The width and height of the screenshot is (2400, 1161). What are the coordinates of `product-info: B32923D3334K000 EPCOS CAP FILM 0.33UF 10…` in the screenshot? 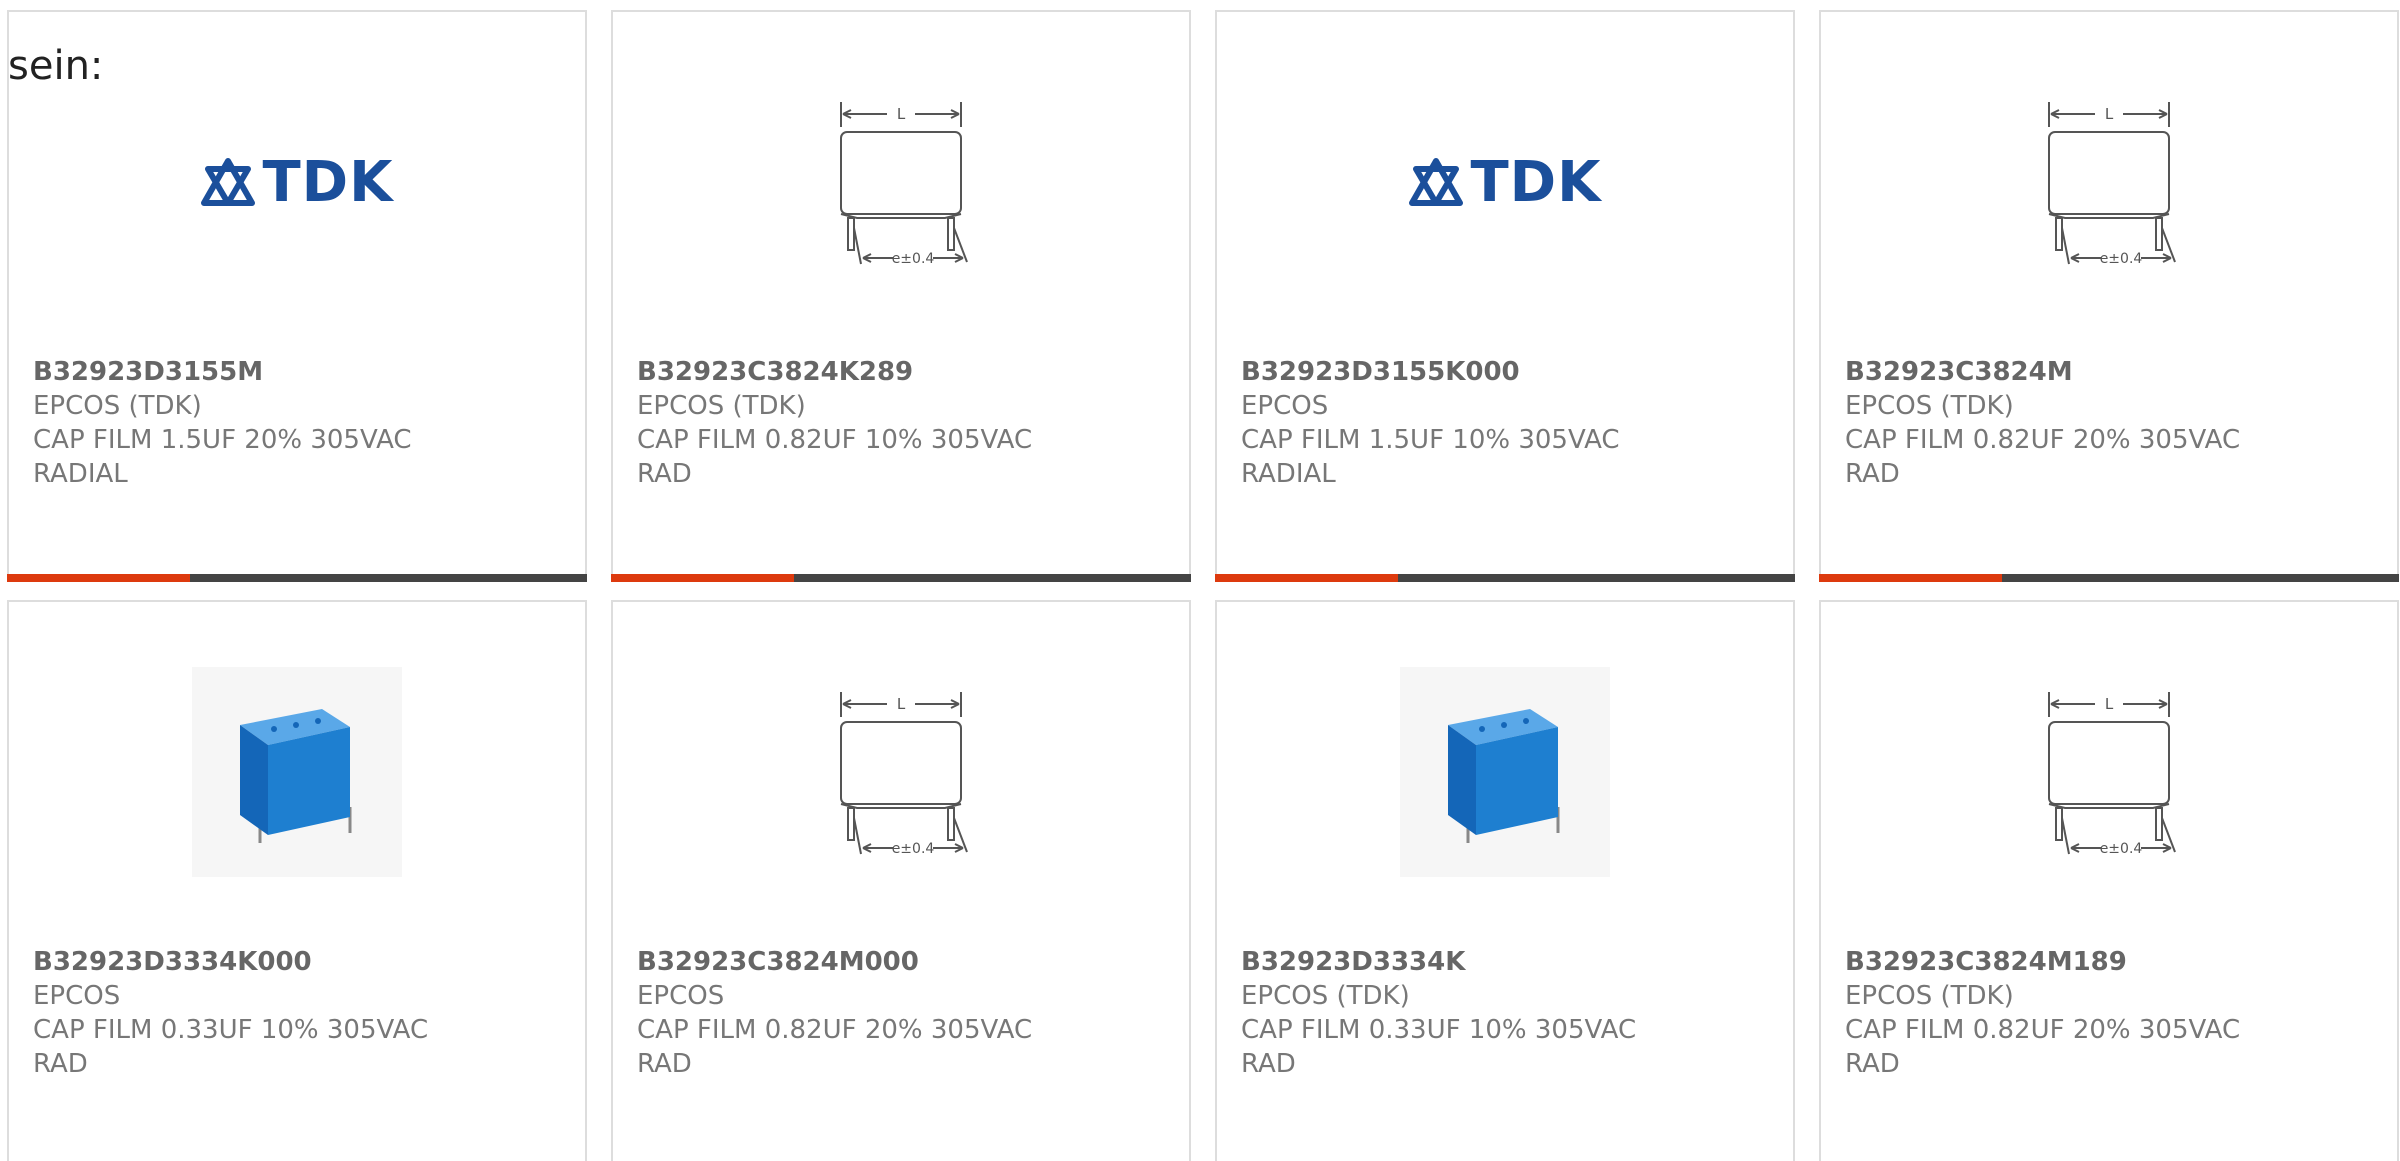 It's located at (304, 1013).